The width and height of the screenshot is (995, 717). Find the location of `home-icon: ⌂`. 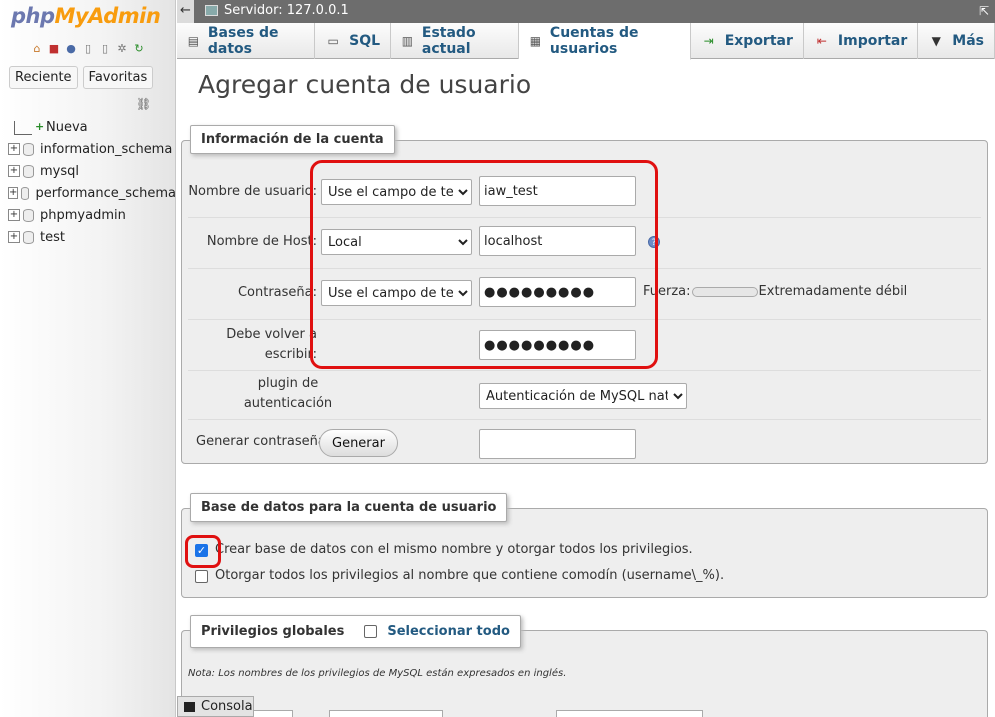

home-icon: ⌂ is located at coordinates (37, 48).